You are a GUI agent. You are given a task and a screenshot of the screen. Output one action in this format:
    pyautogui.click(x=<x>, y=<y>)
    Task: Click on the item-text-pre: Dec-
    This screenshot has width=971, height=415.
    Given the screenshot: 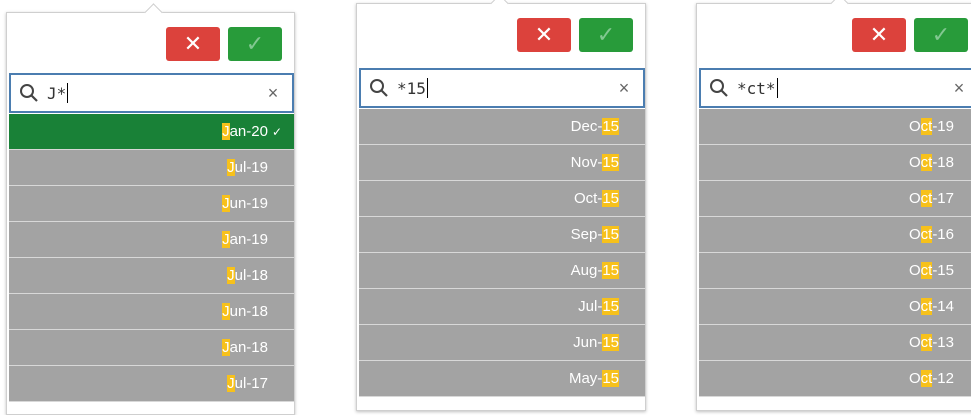 What is the action you would take?
    pyautogui.click(x=586, y=126)
    